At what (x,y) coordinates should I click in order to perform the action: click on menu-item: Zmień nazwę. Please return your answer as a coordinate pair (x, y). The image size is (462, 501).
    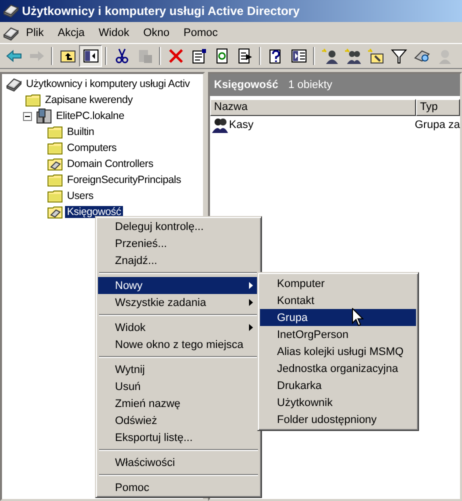
    Looking at the image, I should click on (178, 403).